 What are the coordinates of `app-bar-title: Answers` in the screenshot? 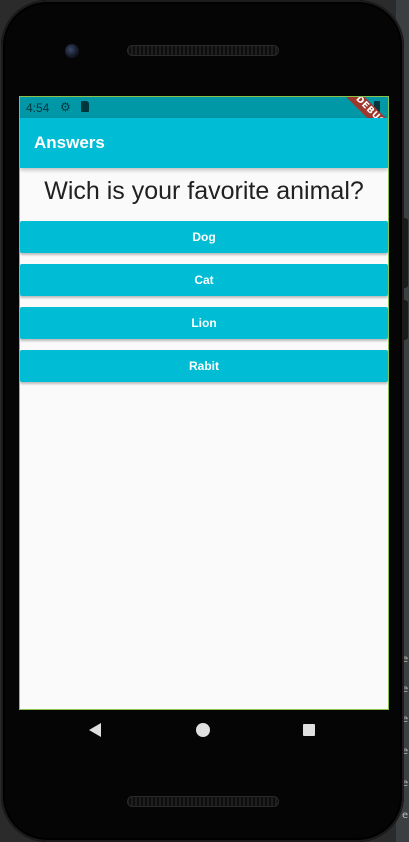 It's located at (69, 142).